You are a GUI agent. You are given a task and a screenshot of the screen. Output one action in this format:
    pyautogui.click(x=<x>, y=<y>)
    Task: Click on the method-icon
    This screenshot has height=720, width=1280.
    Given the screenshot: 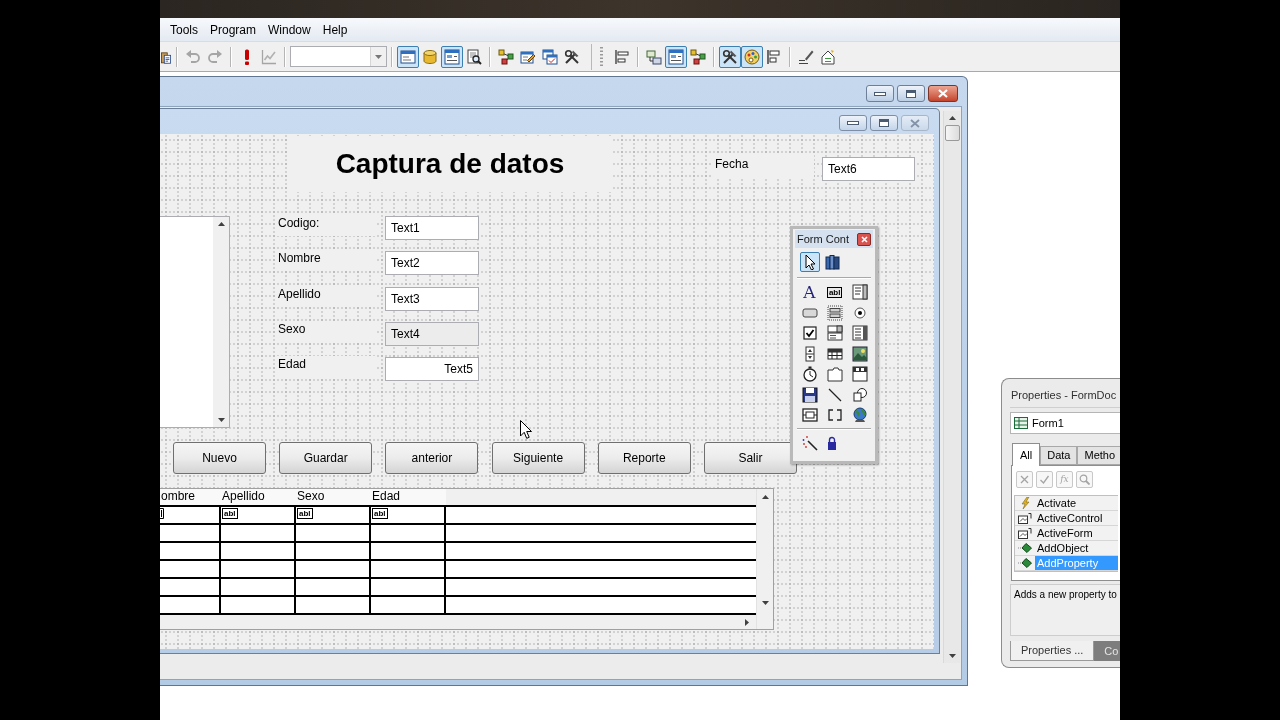 What is the action you would take?
    pyautogui.click(x=1025, y=548)
    